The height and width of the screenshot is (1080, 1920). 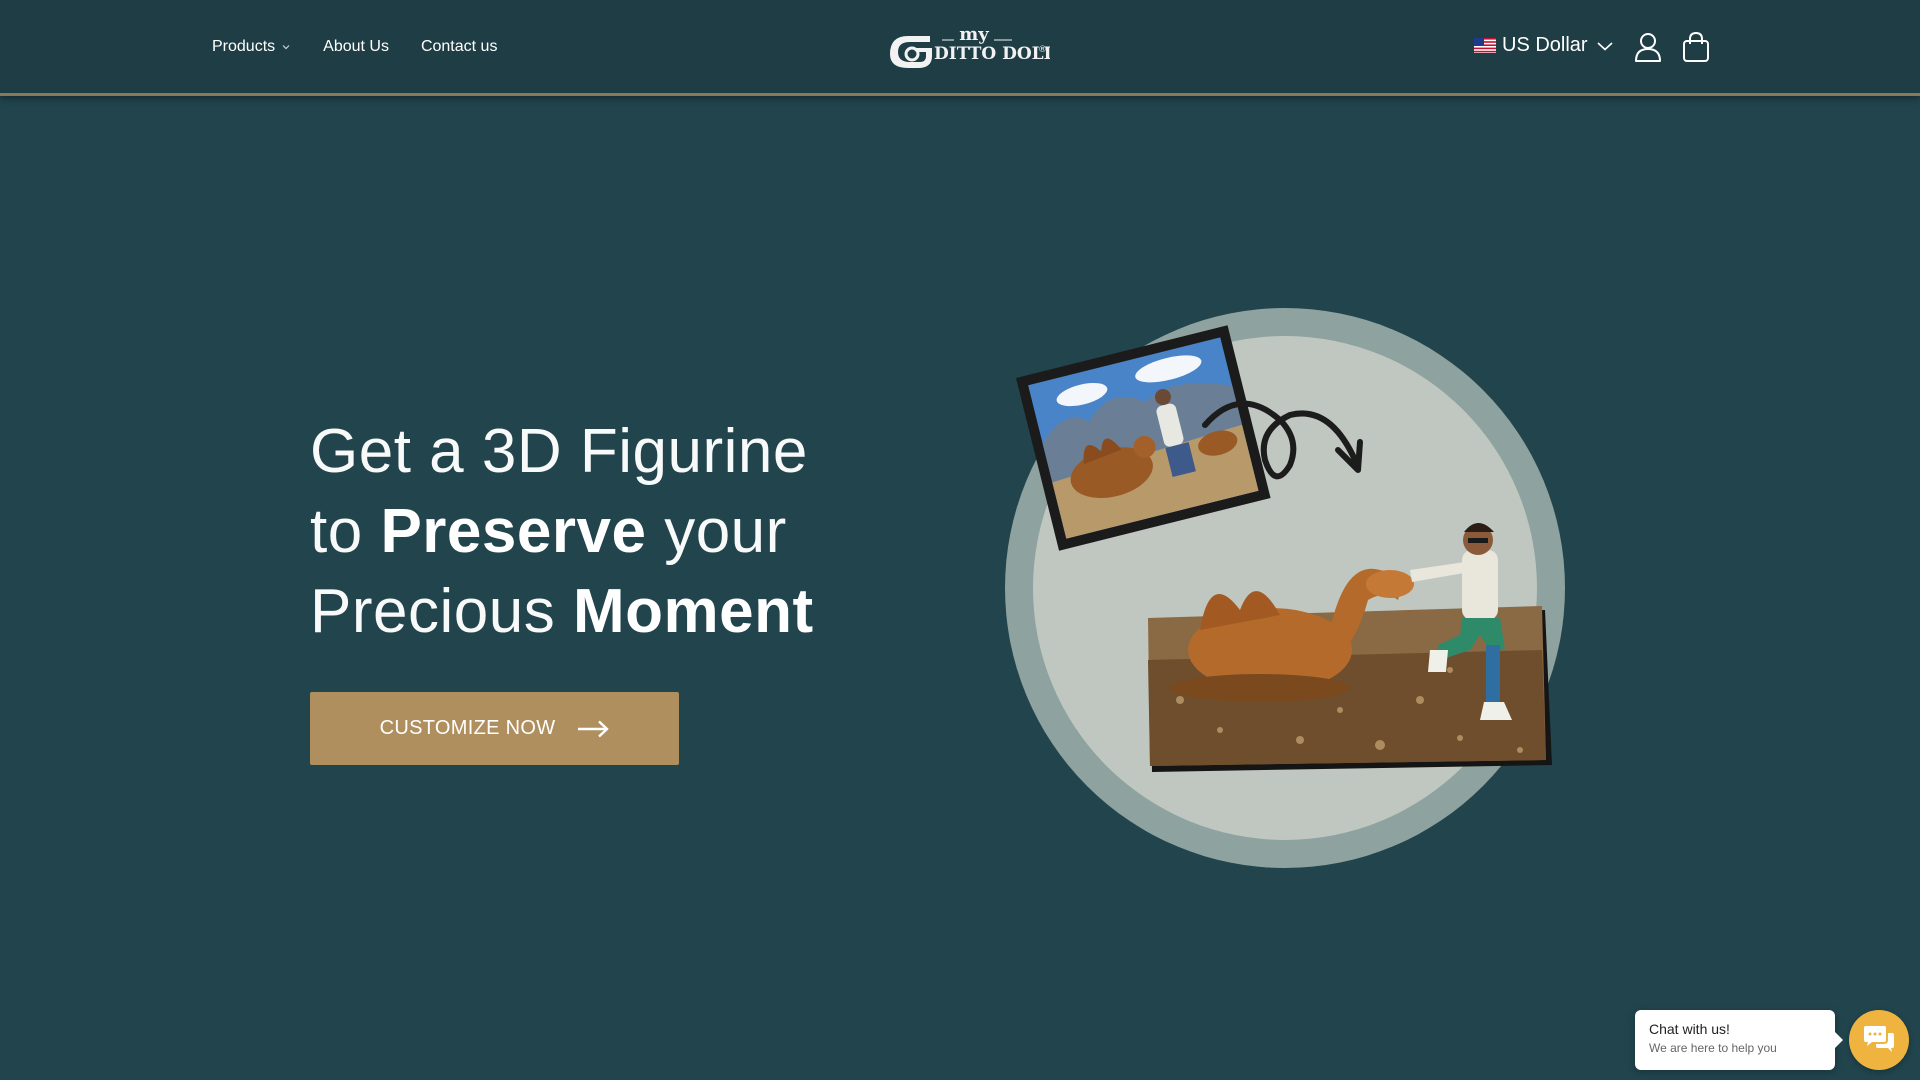 What do you see at coordinates (992, 54) in the screenshot?
I see `logo-main-text: DITTO DOLL` at bounding box center [992, 54].